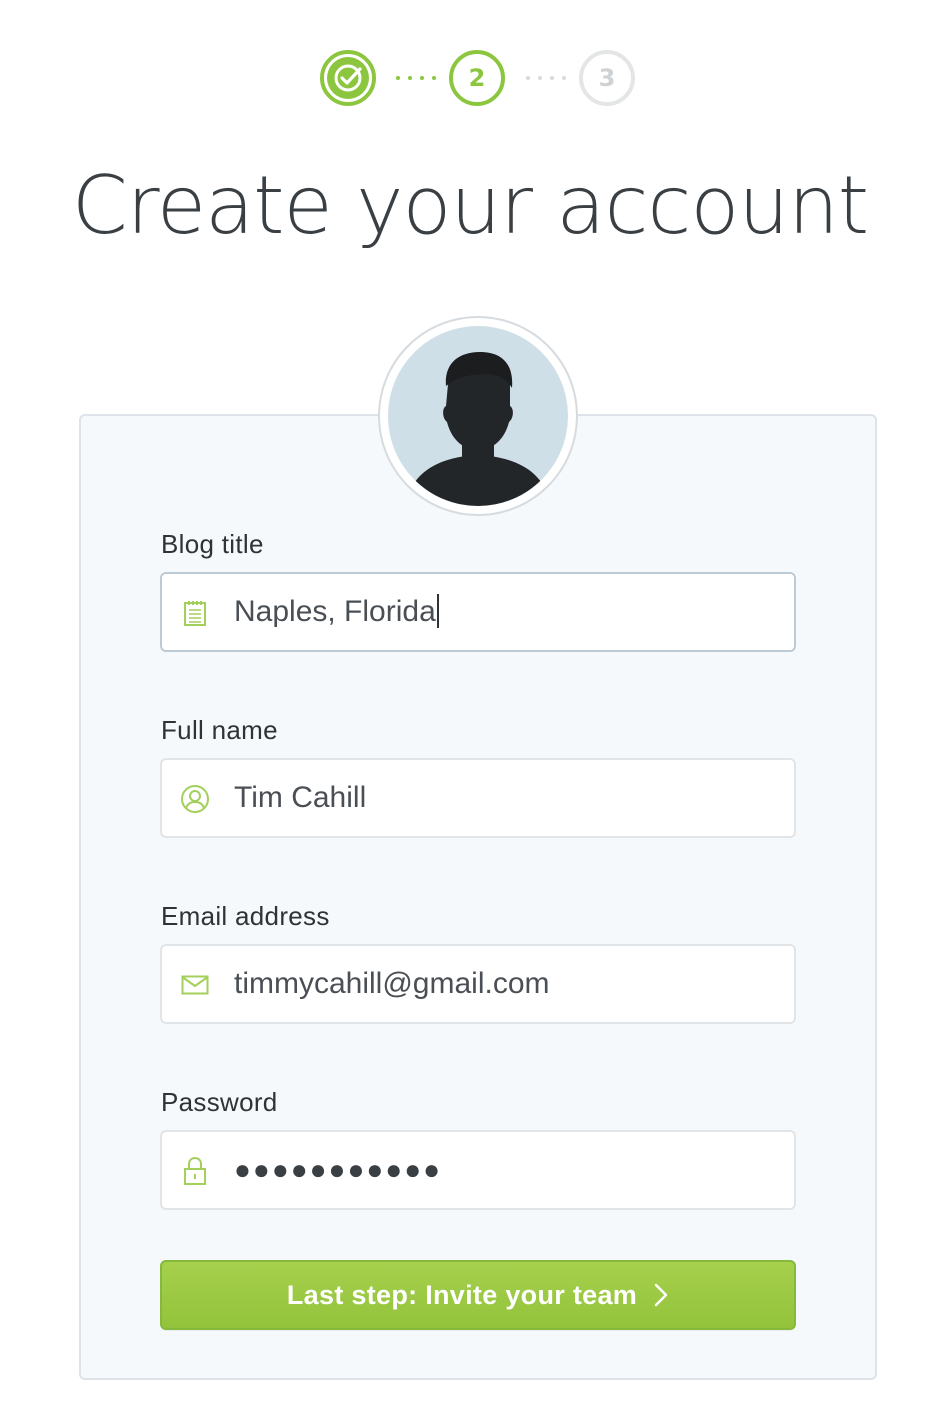 This screenshot has width=940, height=1424. What do you see at coordinates (195, 985) in the screenshot?
I see `envelope-icon` at bounding box center [195, 985].